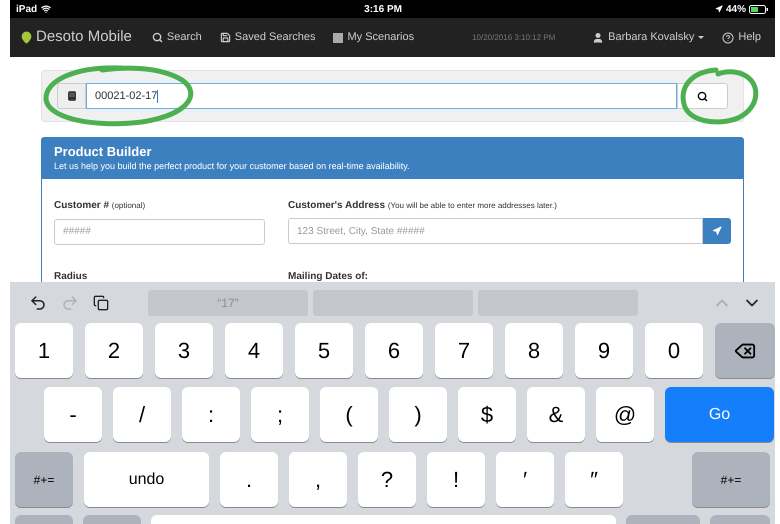  What do you see at coordinates (534, 350) in the screenshot?
I see `keyboard-key: 8` at bounding box center [534, 350].